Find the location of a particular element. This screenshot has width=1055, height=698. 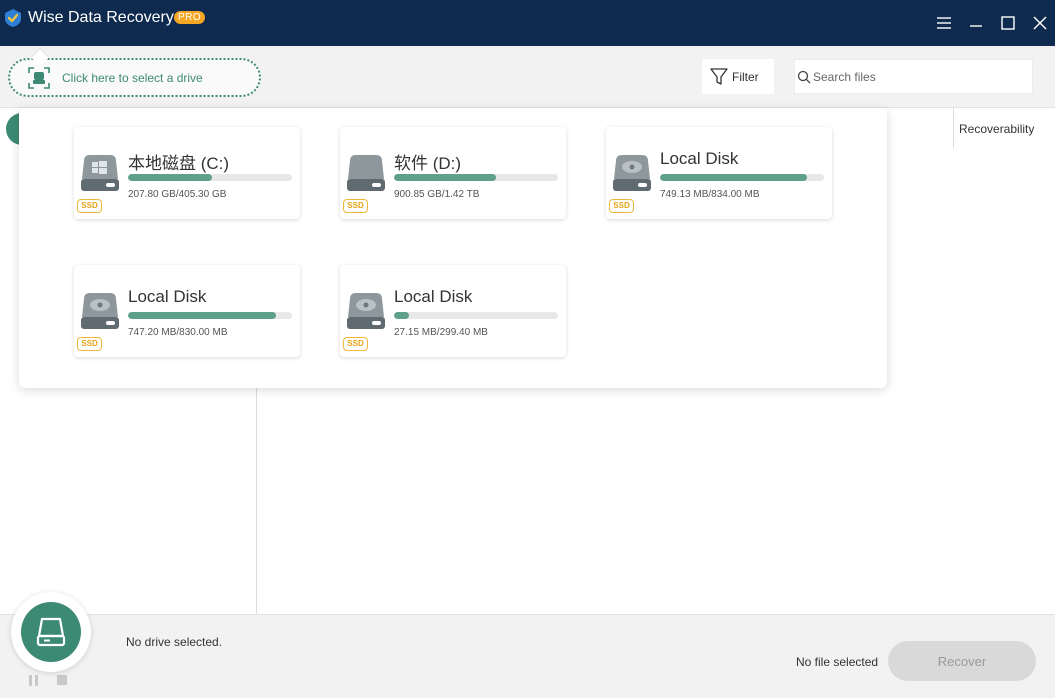

search-icon is located at coordinates (804, 77).